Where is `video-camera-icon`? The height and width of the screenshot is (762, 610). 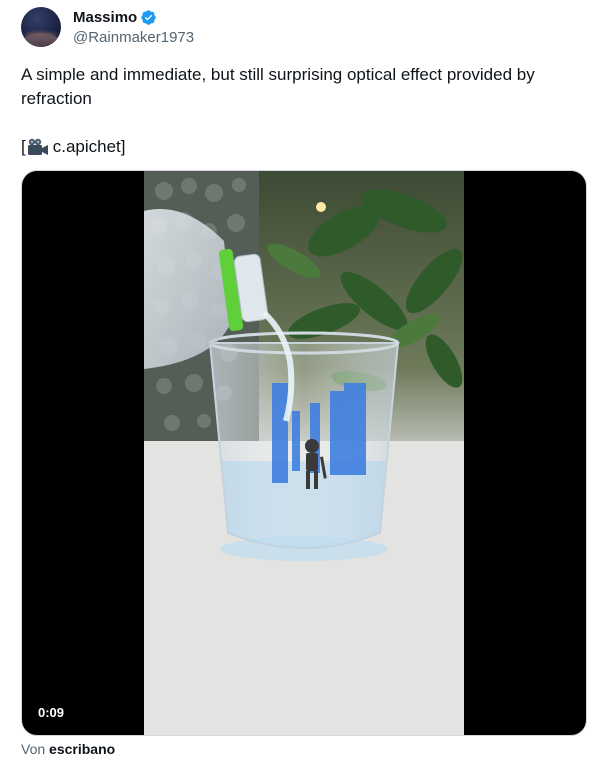 video-camera-icon is located at coordinates (37, 146).